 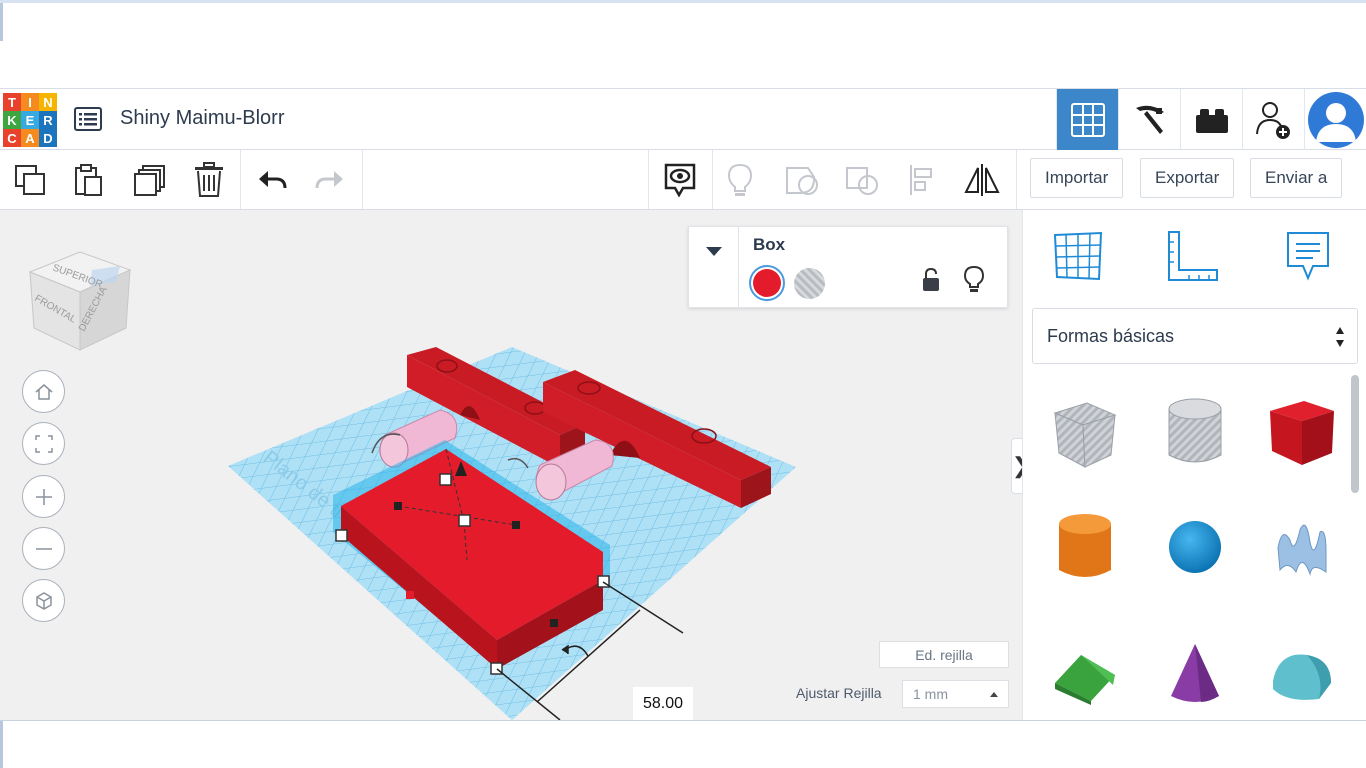 What do you see at coordinates (1302, 547) in the screenshot?
I see `shape-scribble` at bounding box center [1302, 547].